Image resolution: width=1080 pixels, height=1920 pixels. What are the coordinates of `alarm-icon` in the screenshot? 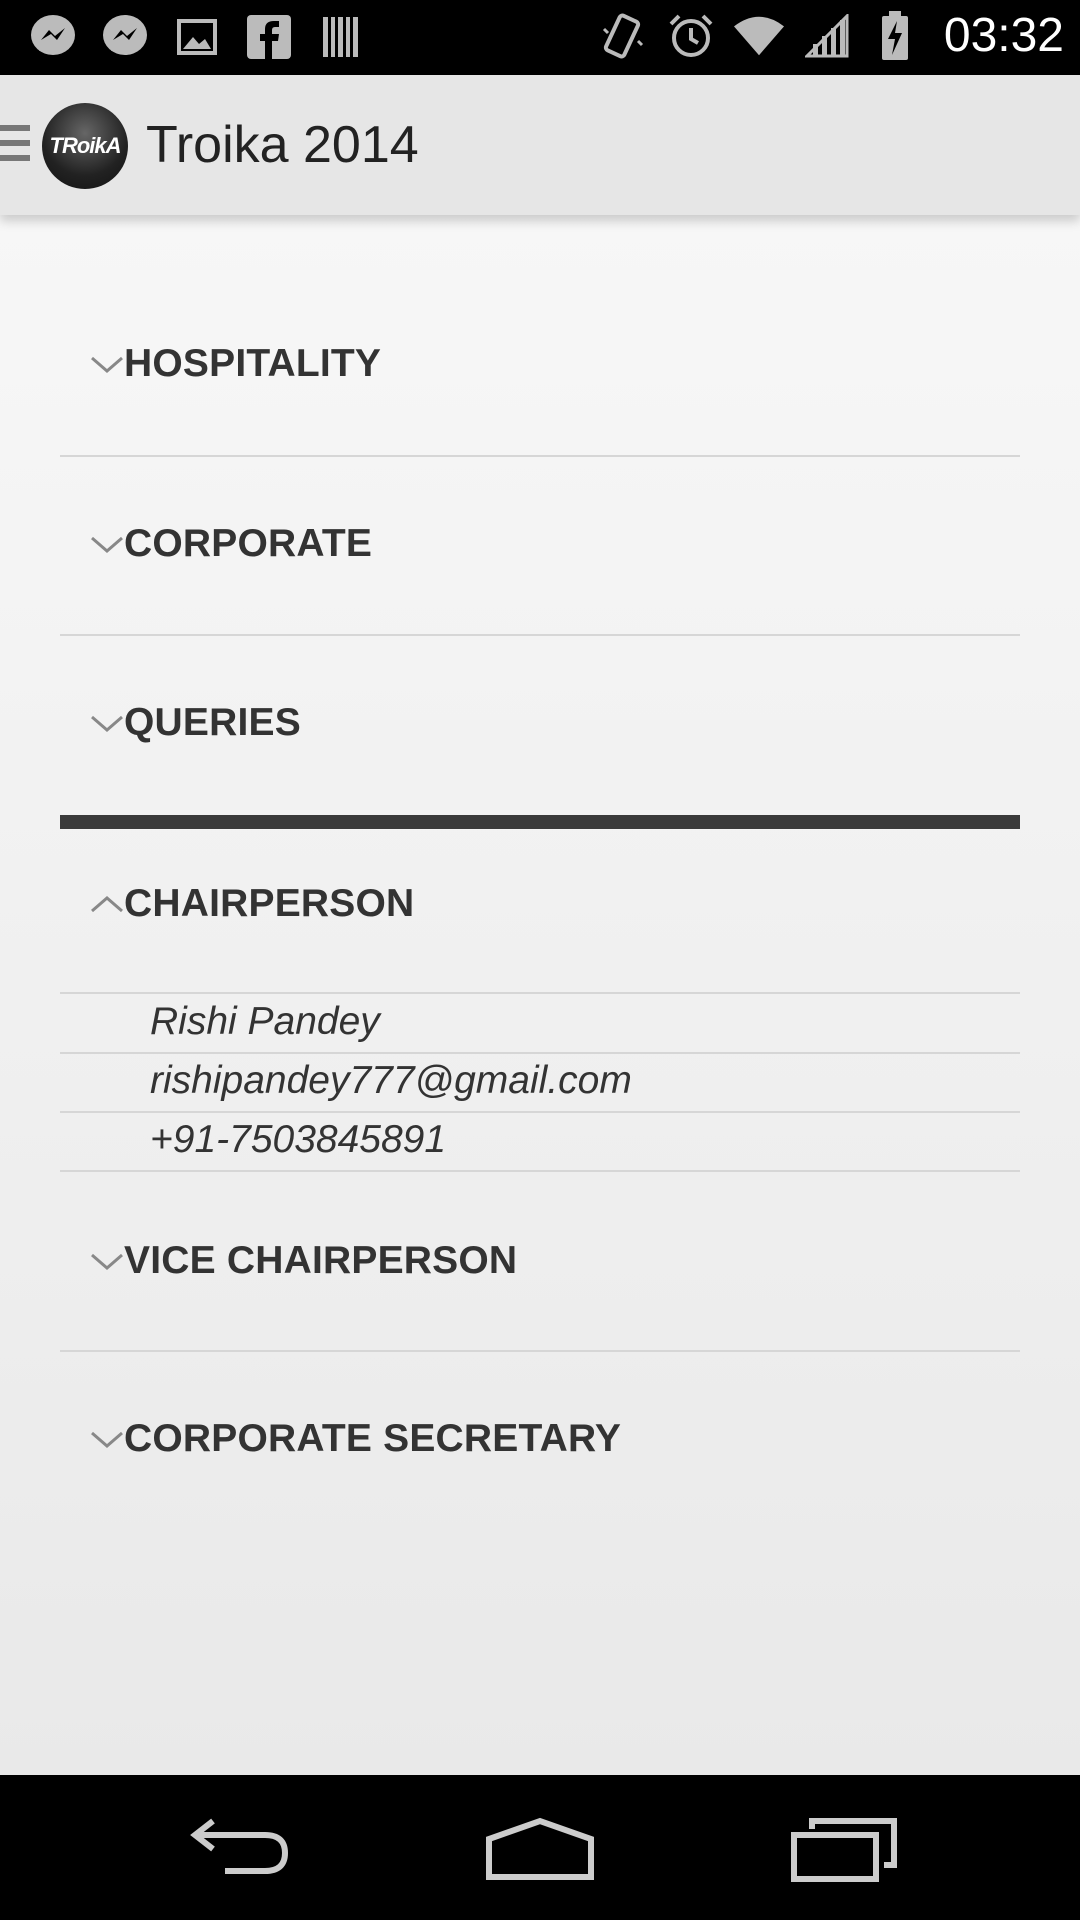 It's located at (691, 36).